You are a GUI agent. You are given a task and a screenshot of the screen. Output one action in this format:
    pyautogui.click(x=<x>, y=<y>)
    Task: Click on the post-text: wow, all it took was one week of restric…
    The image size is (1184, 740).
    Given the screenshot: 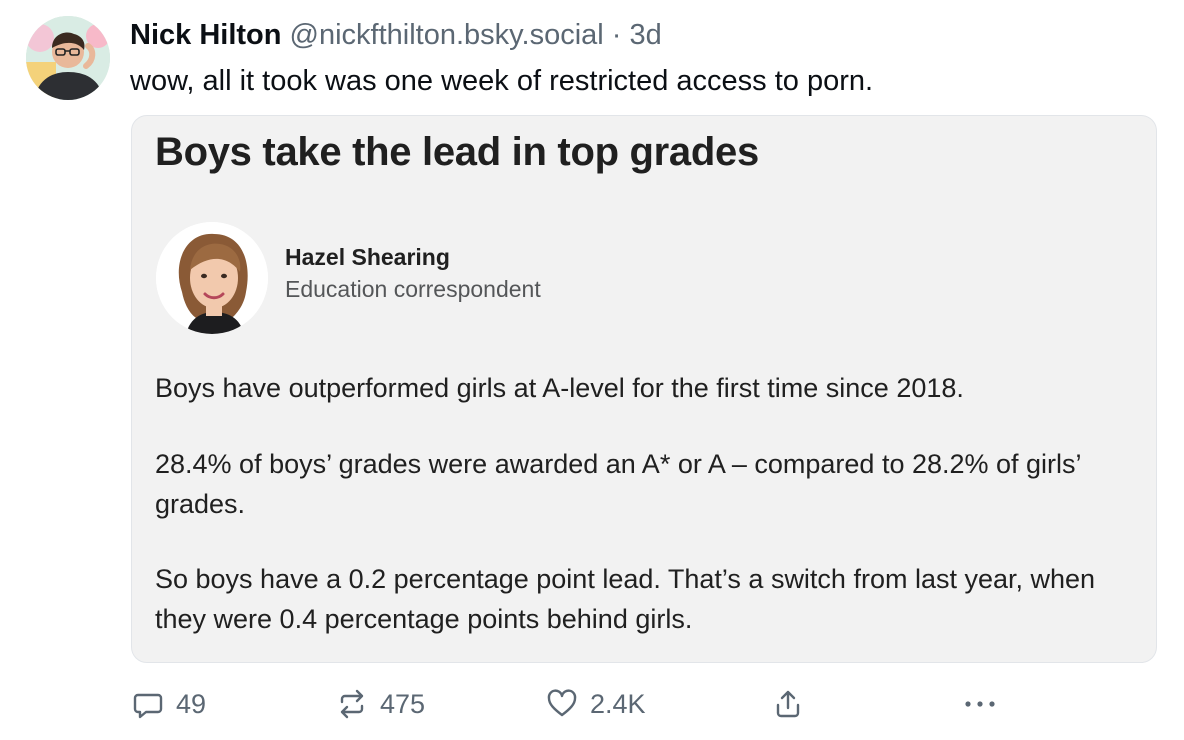 What is the action you would take?
    pyautogui.click(x=502, y=81)
    